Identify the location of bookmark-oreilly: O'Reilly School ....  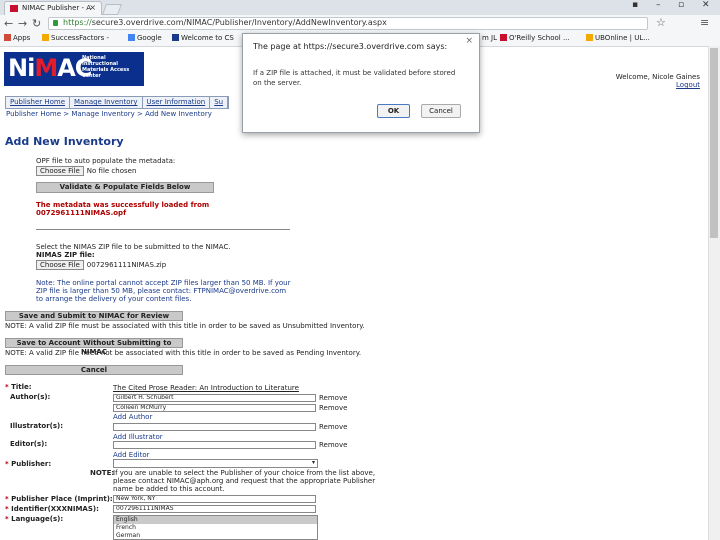
(535, 38).